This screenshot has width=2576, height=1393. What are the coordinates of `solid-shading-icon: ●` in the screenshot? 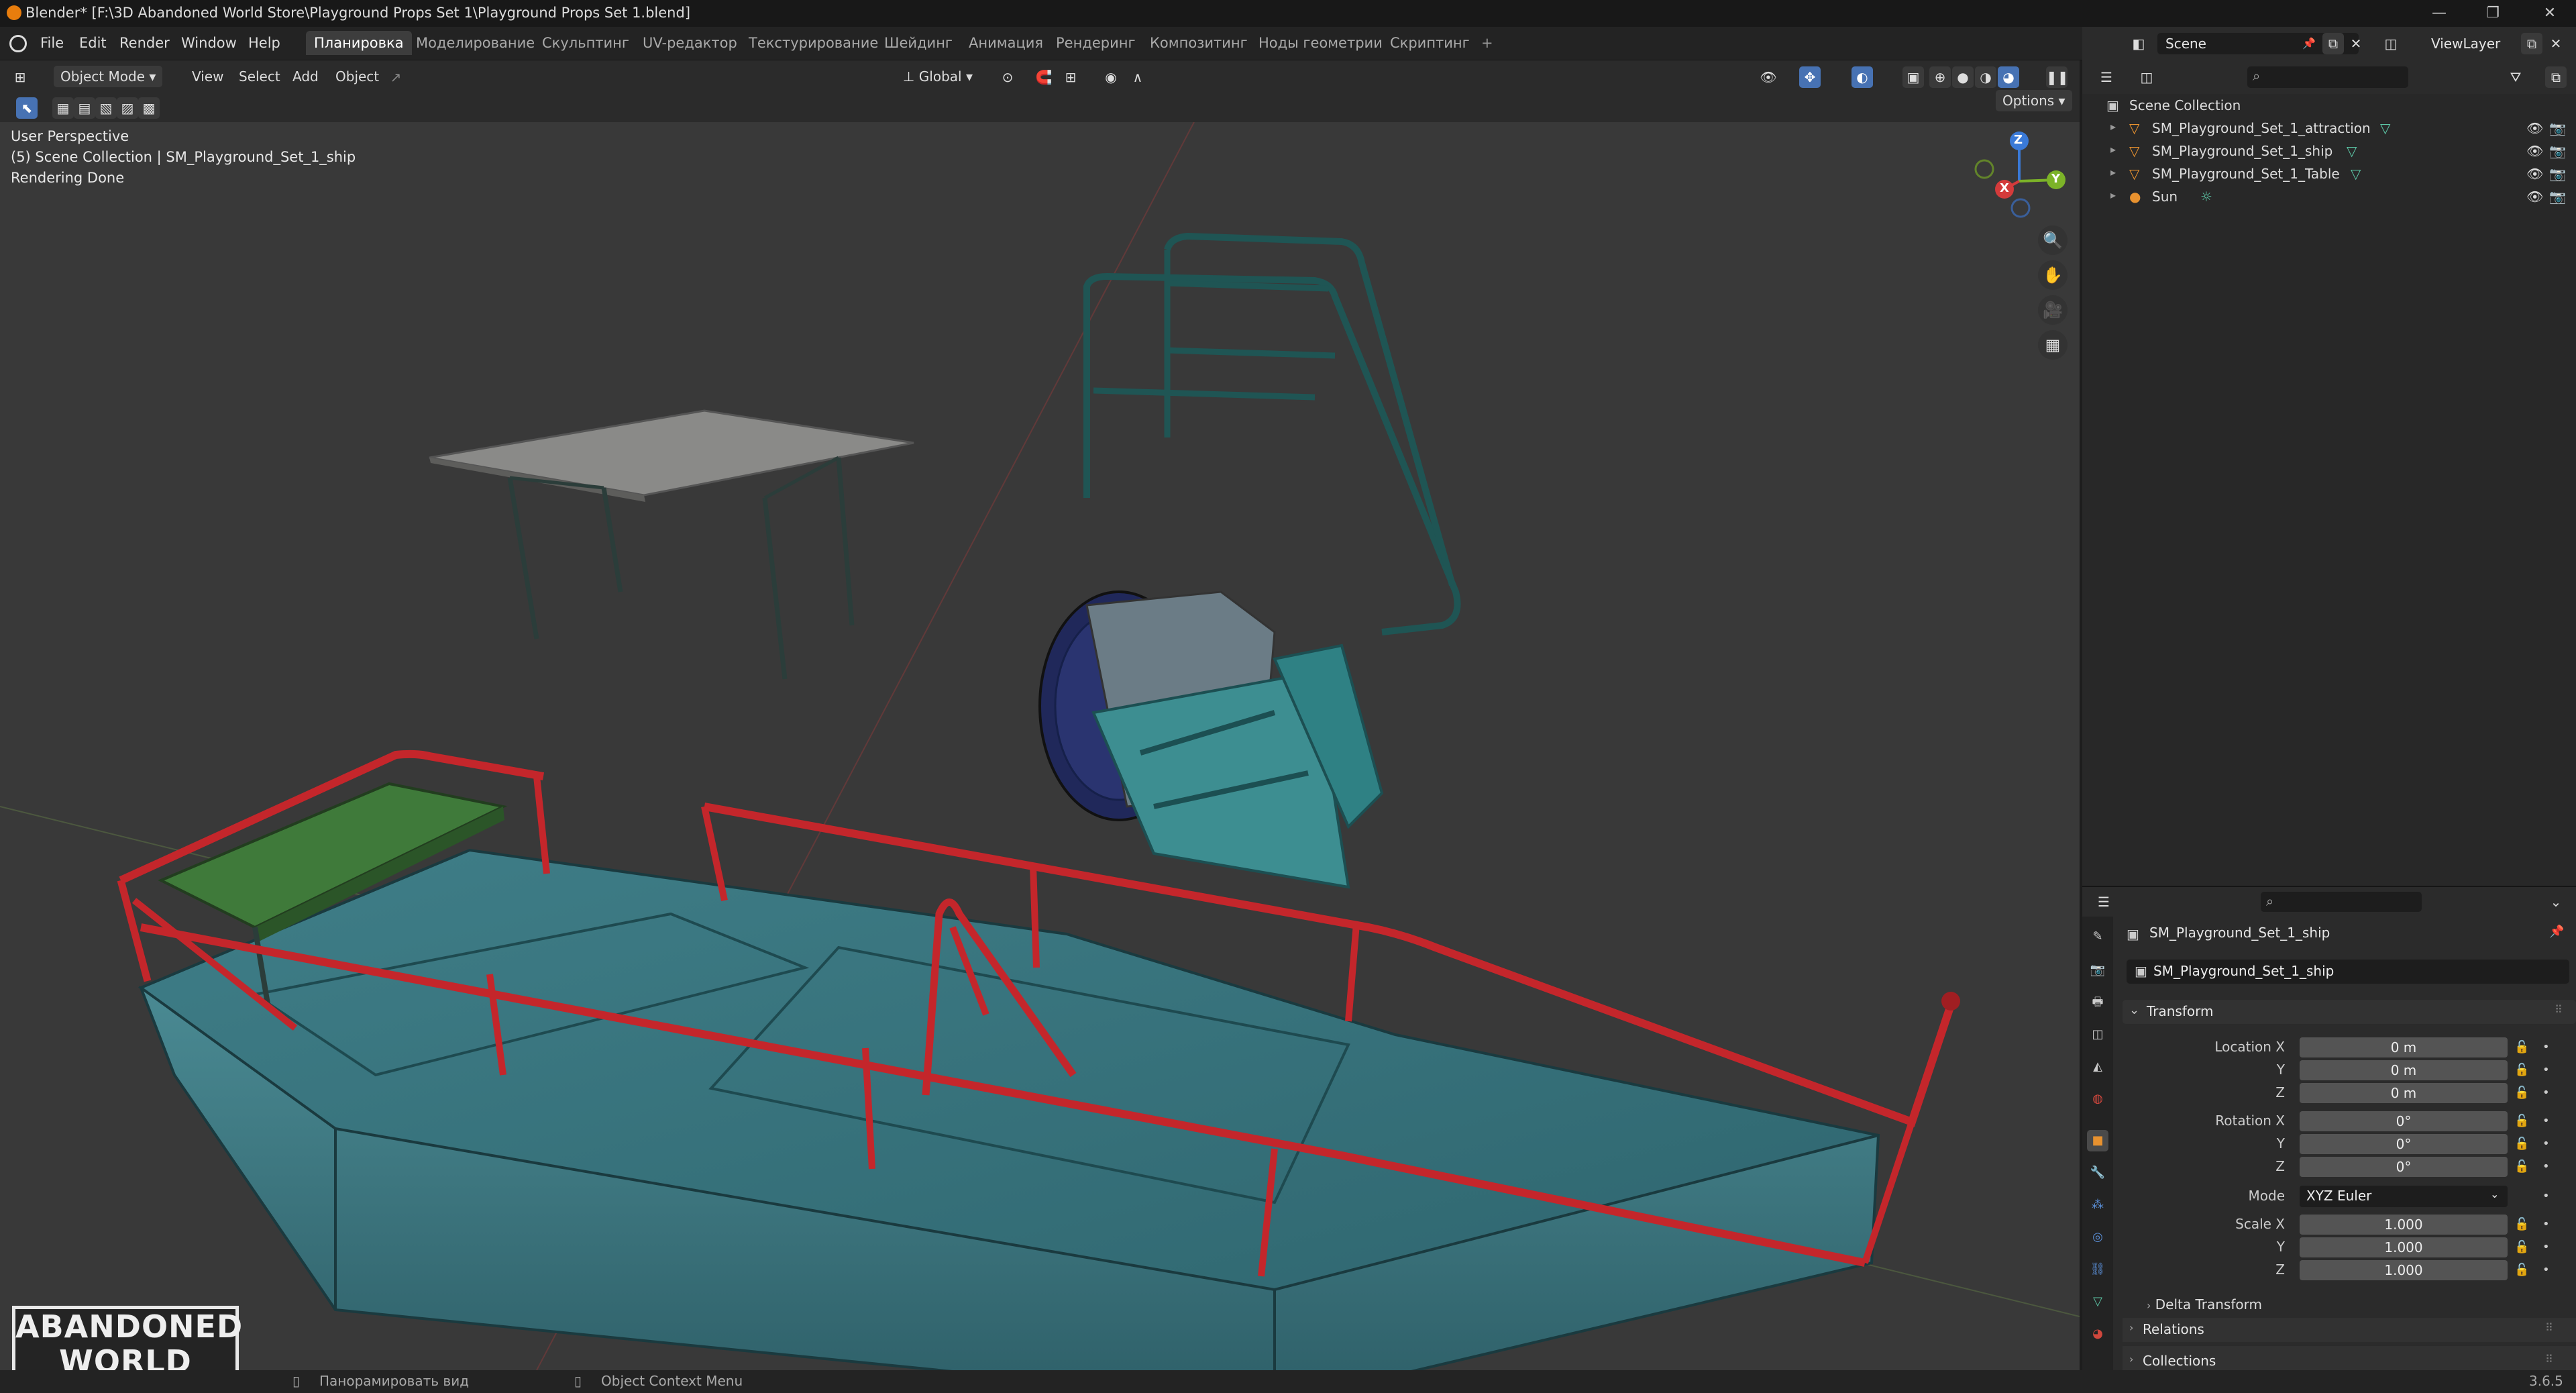 It's located at (1963, 77).